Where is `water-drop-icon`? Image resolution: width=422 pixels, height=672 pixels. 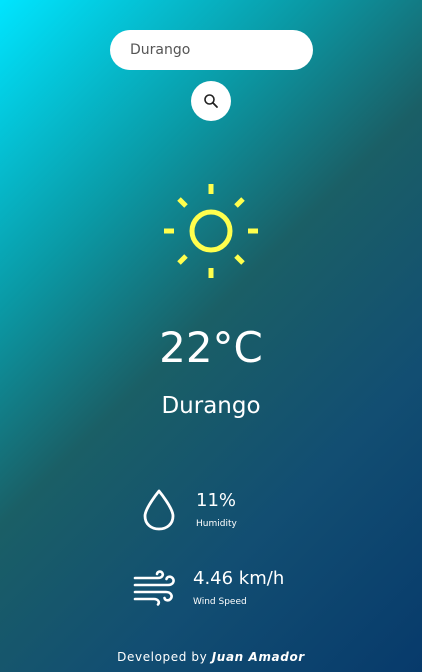 water-drop-icon is located at coordinates (159, 510).